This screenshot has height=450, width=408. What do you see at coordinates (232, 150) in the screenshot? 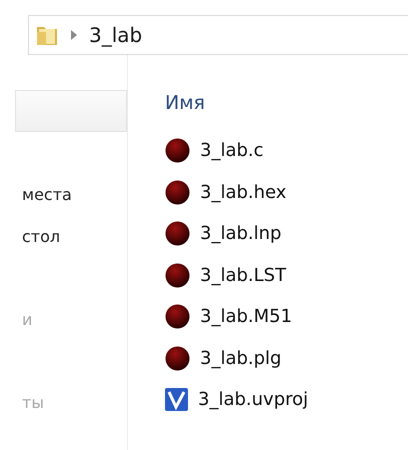
I see `file-name: 3_lab.c` at bounding box center [232, 150].